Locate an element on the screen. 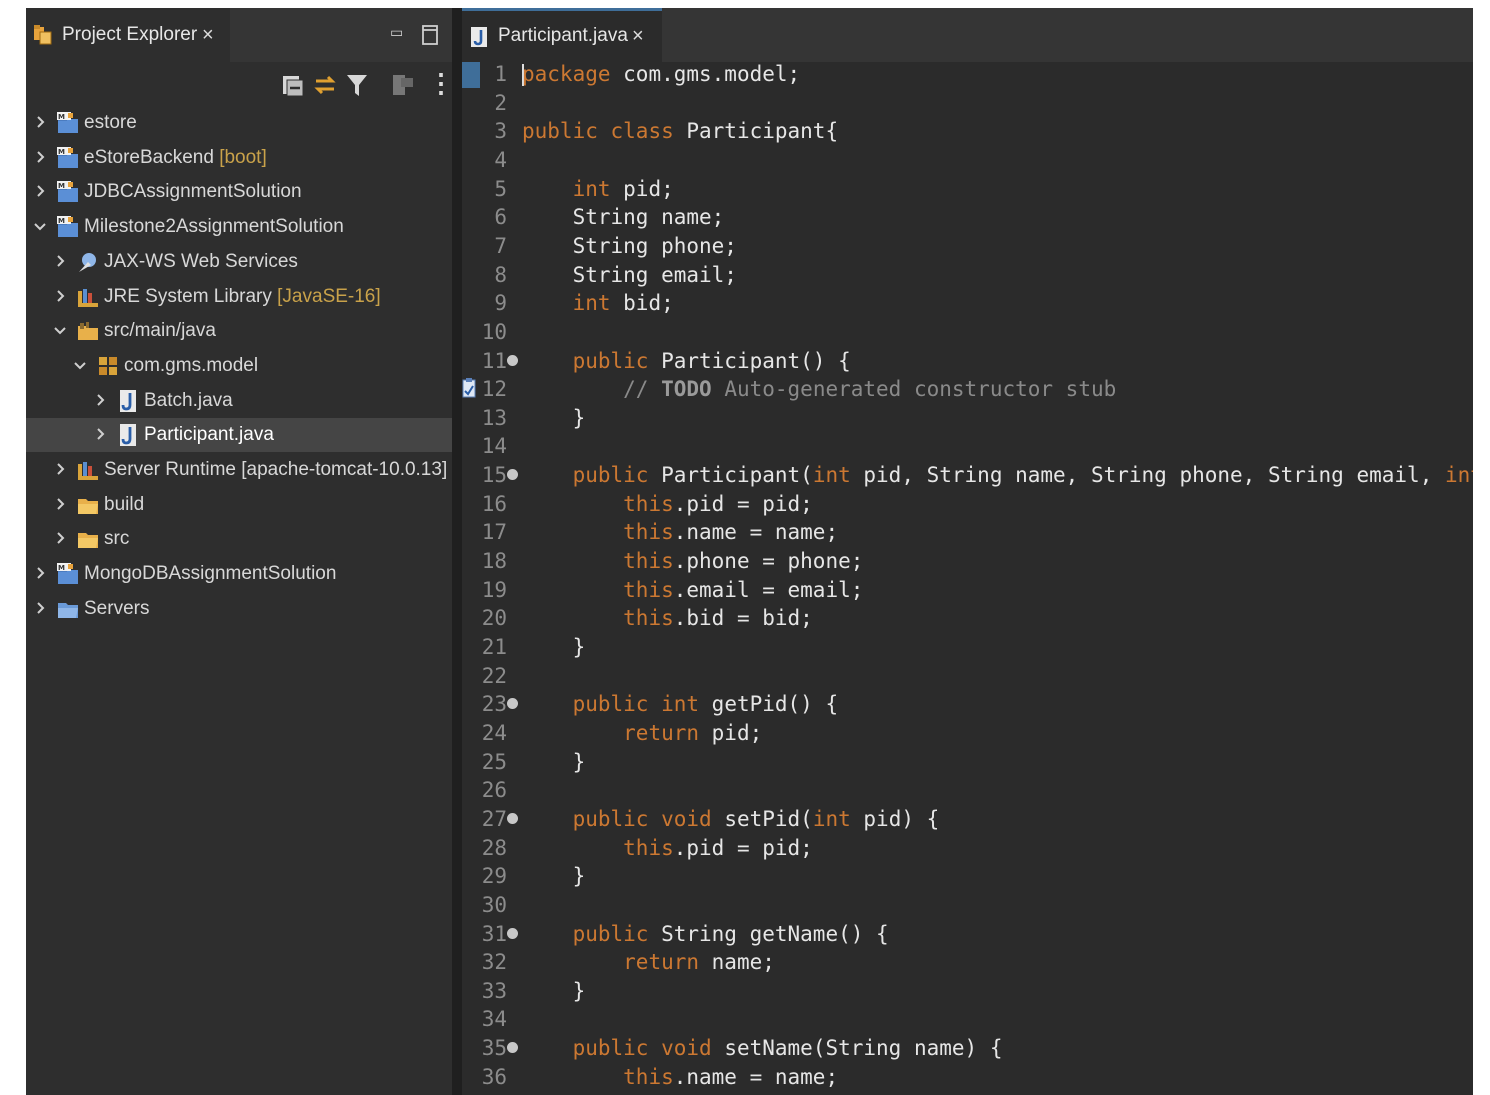 Image resolution: width=1490 pixels, height=1095 pixels. code-line: 20 this.bid = bid; is located at coordinates (967, 618).